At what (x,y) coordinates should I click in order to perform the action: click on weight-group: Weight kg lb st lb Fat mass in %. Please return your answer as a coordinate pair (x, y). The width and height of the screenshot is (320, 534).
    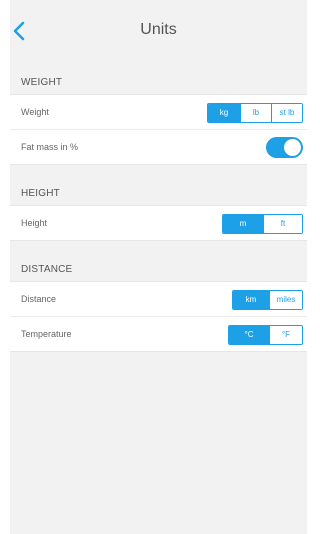
    Looking at the image, I should click on (158, 129).